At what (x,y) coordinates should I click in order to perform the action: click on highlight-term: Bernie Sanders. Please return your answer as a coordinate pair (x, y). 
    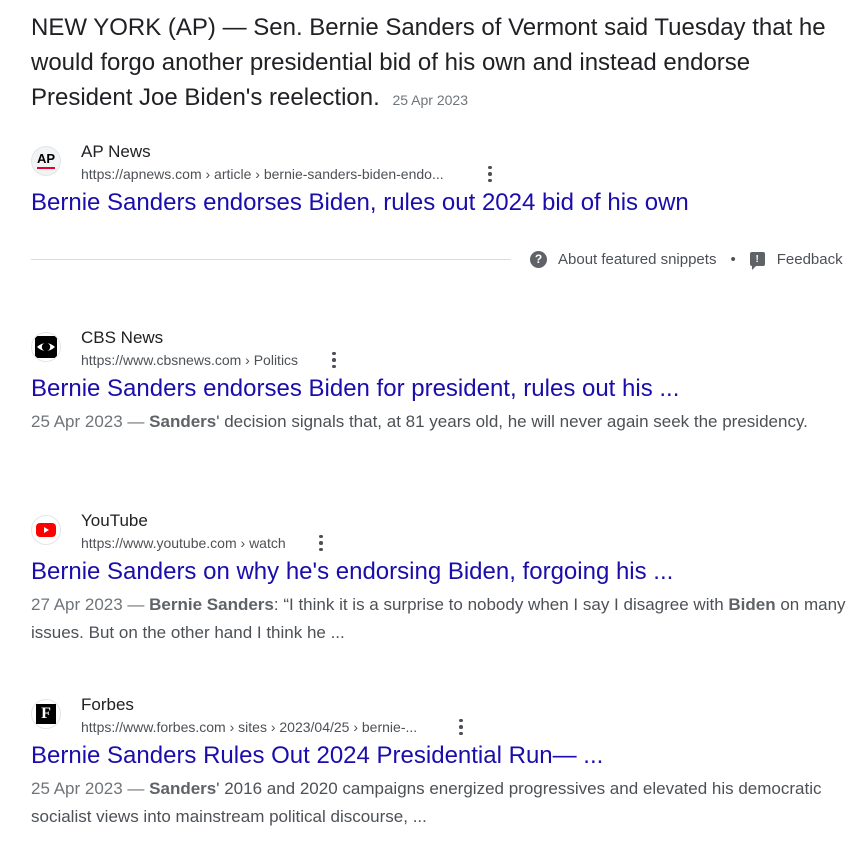
    Looking at the image, I should click on (211, 604).